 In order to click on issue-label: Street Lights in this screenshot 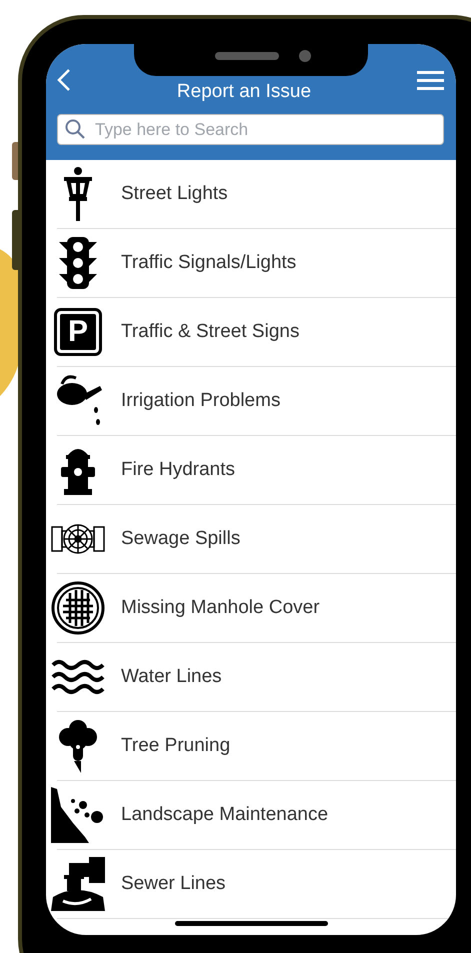, I will do `click(174, 194)`.